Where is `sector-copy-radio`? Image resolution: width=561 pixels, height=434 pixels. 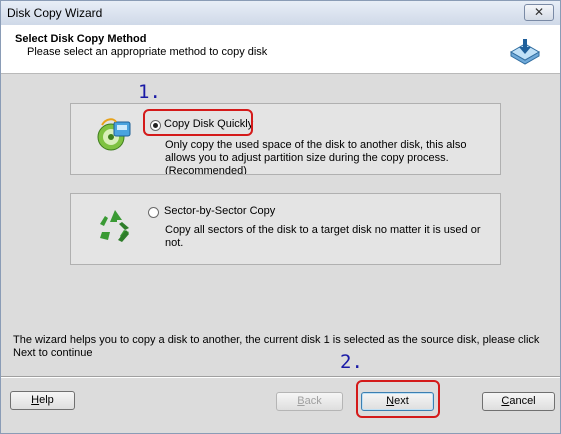 sector-copy-radio is located at coordinates (153, 212).